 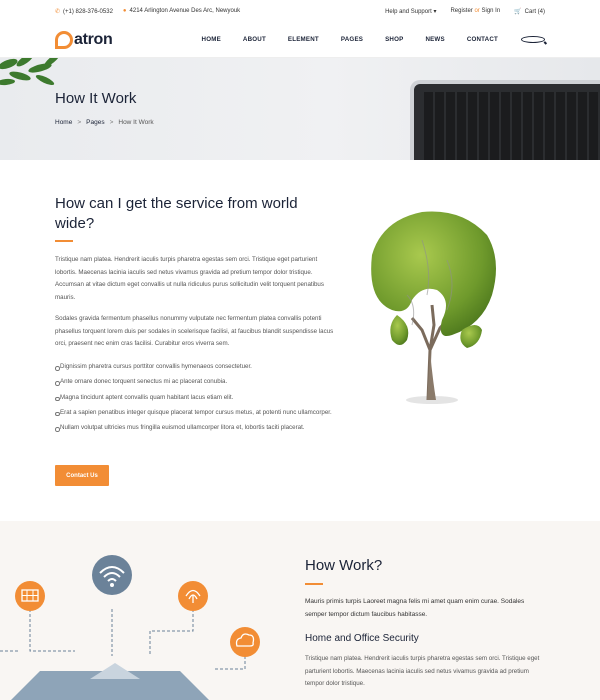 I want to click on address-info: ● 4214 Arlington Avenue Des Arc, Newyouk, so click(x=181, y=11).